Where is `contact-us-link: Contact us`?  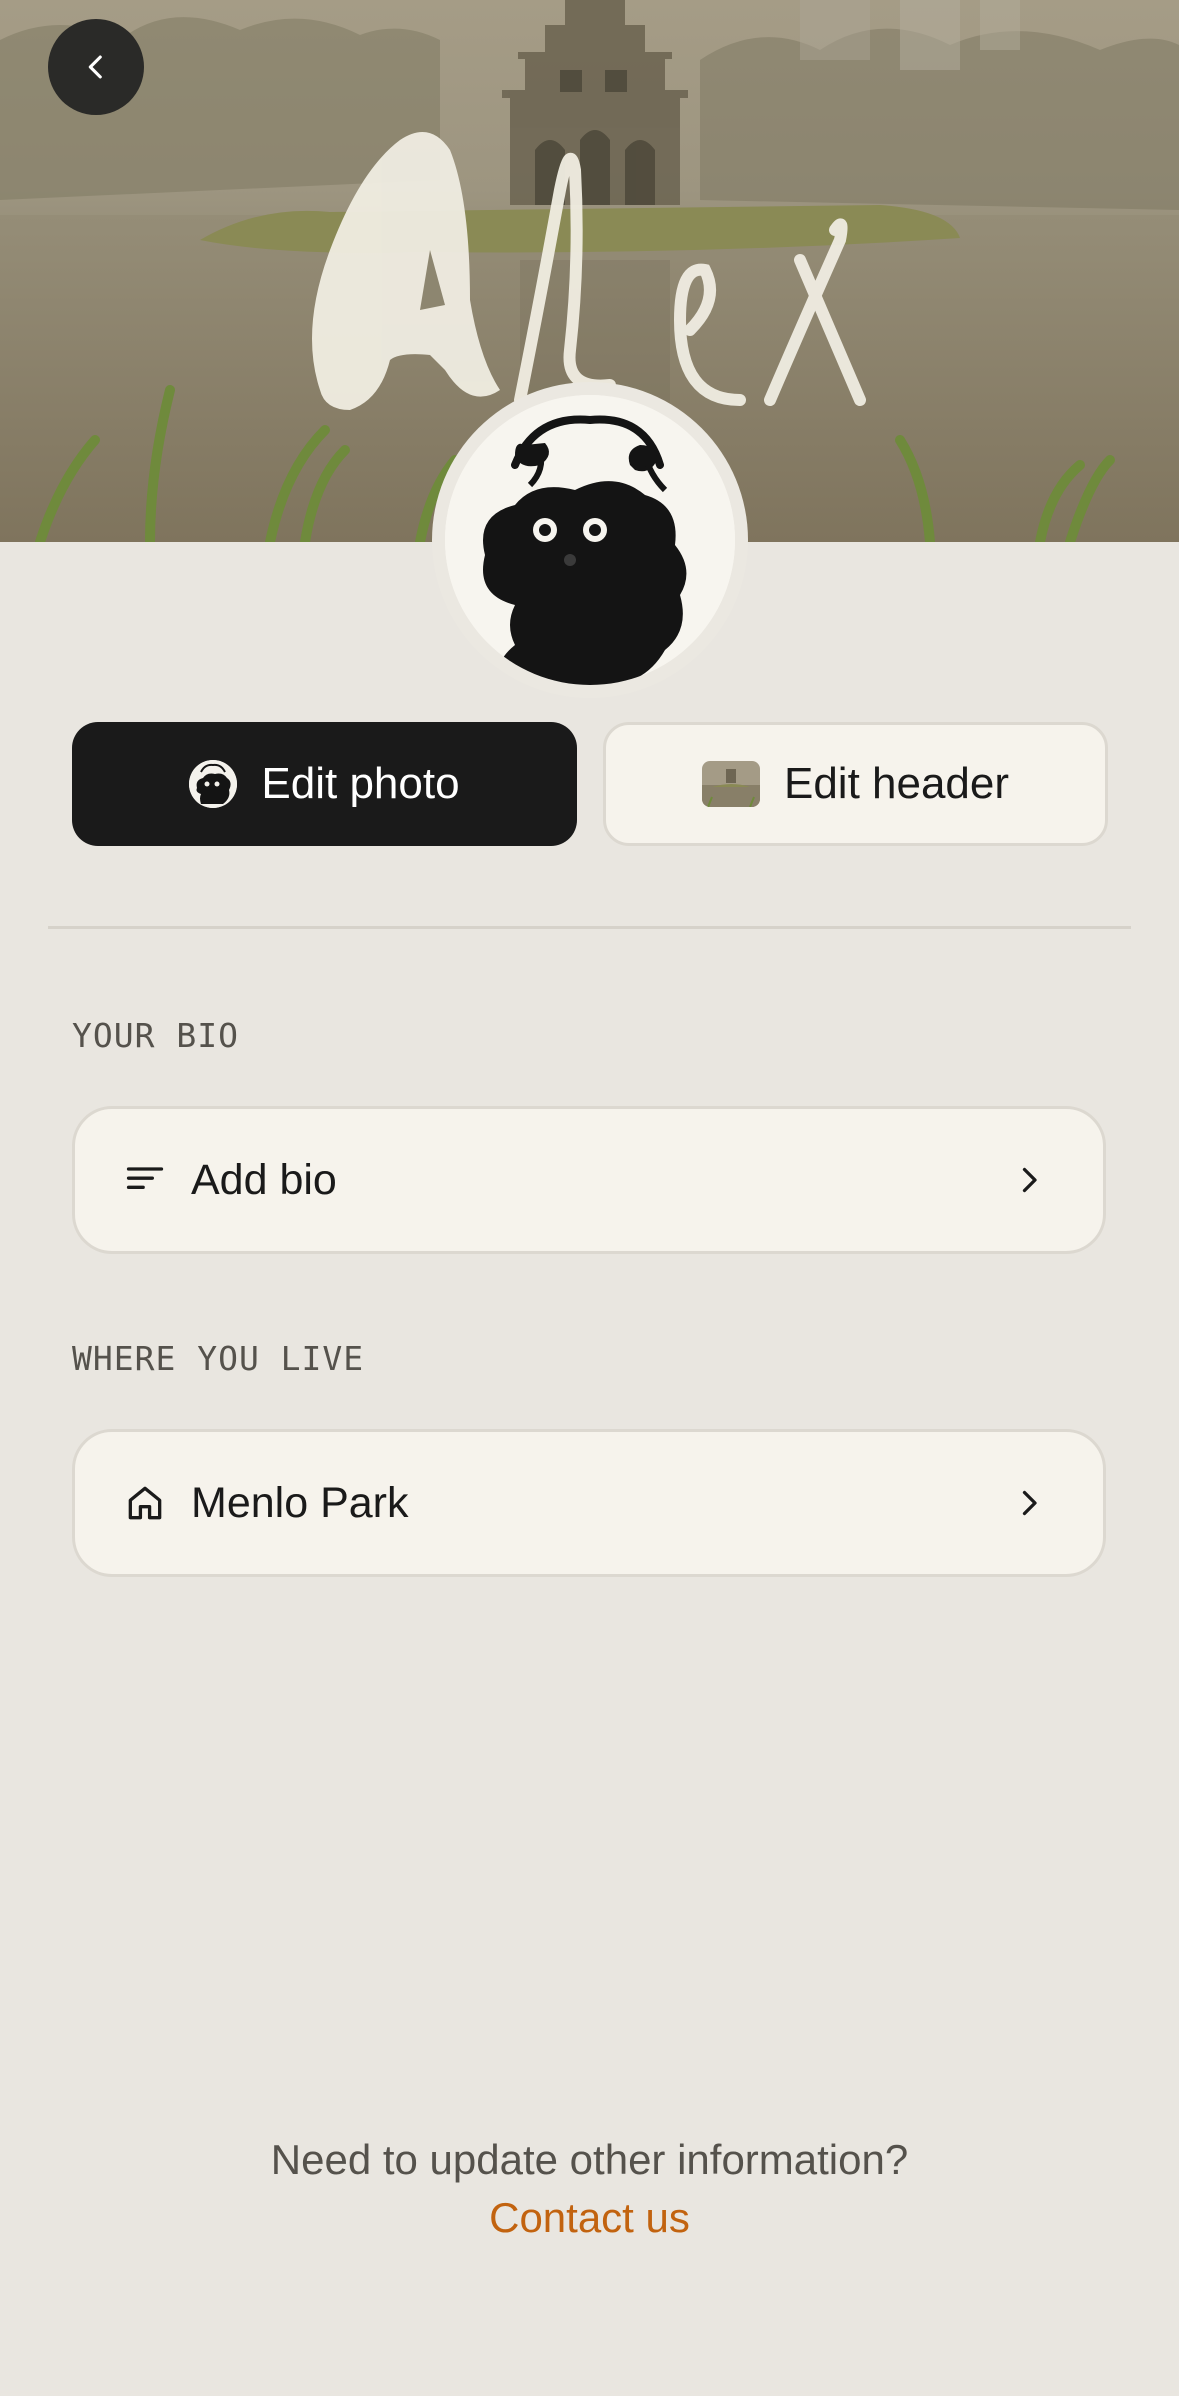 contact-us-link: Contact us is located at coordinates (589, 2218).